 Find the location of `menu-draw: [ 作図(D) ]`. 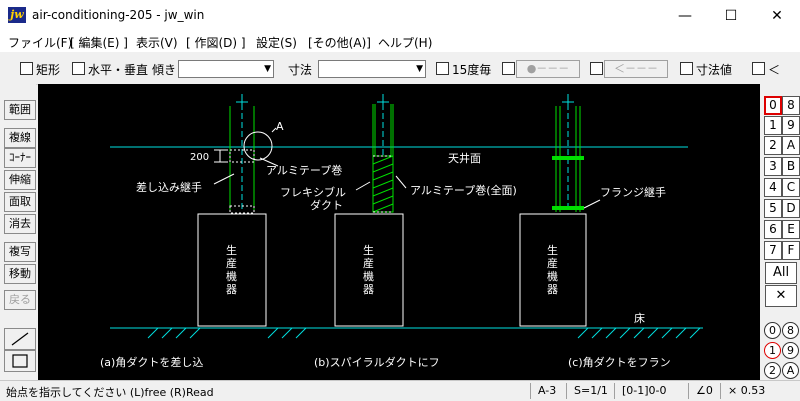

menu-draw: [ 作図(D) ] is located at coordinates (216, 42).